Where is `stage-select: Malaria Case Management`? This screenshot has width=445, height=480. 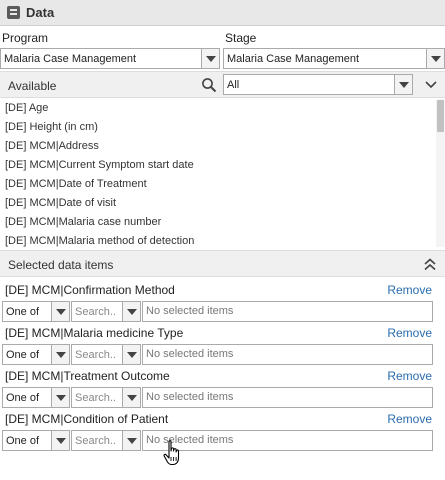 stage-select: Malaria Case Management is located at coordinates (334, 58).